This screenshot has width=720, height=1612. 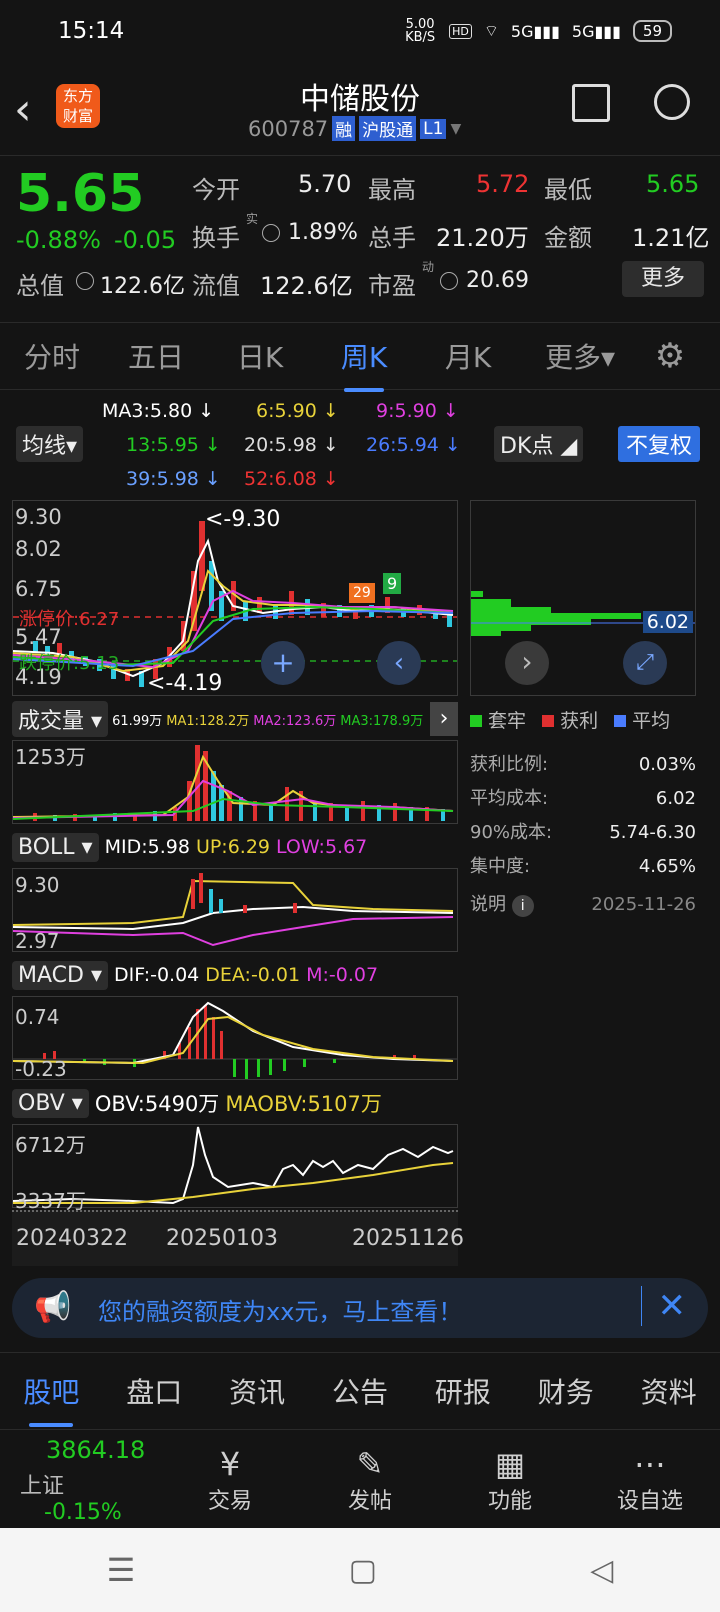 I want to click on tab-finance: 财务, so click(x=565, y=1391).